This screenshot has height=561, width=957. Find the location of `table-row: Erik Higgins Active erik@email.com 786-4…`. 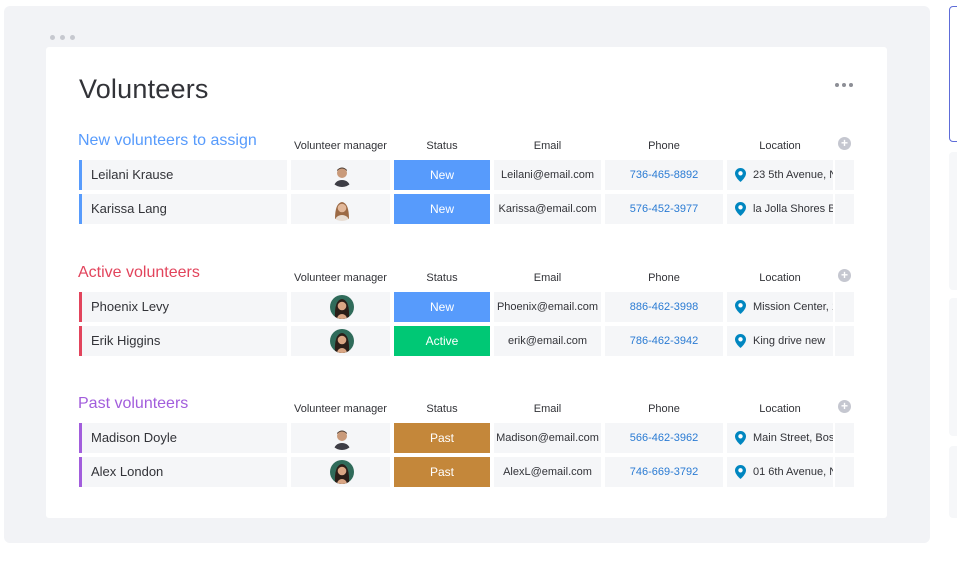

table-row: Erik Higgins Active erik@email.com 786-4… is located at coordinates (469, 341).